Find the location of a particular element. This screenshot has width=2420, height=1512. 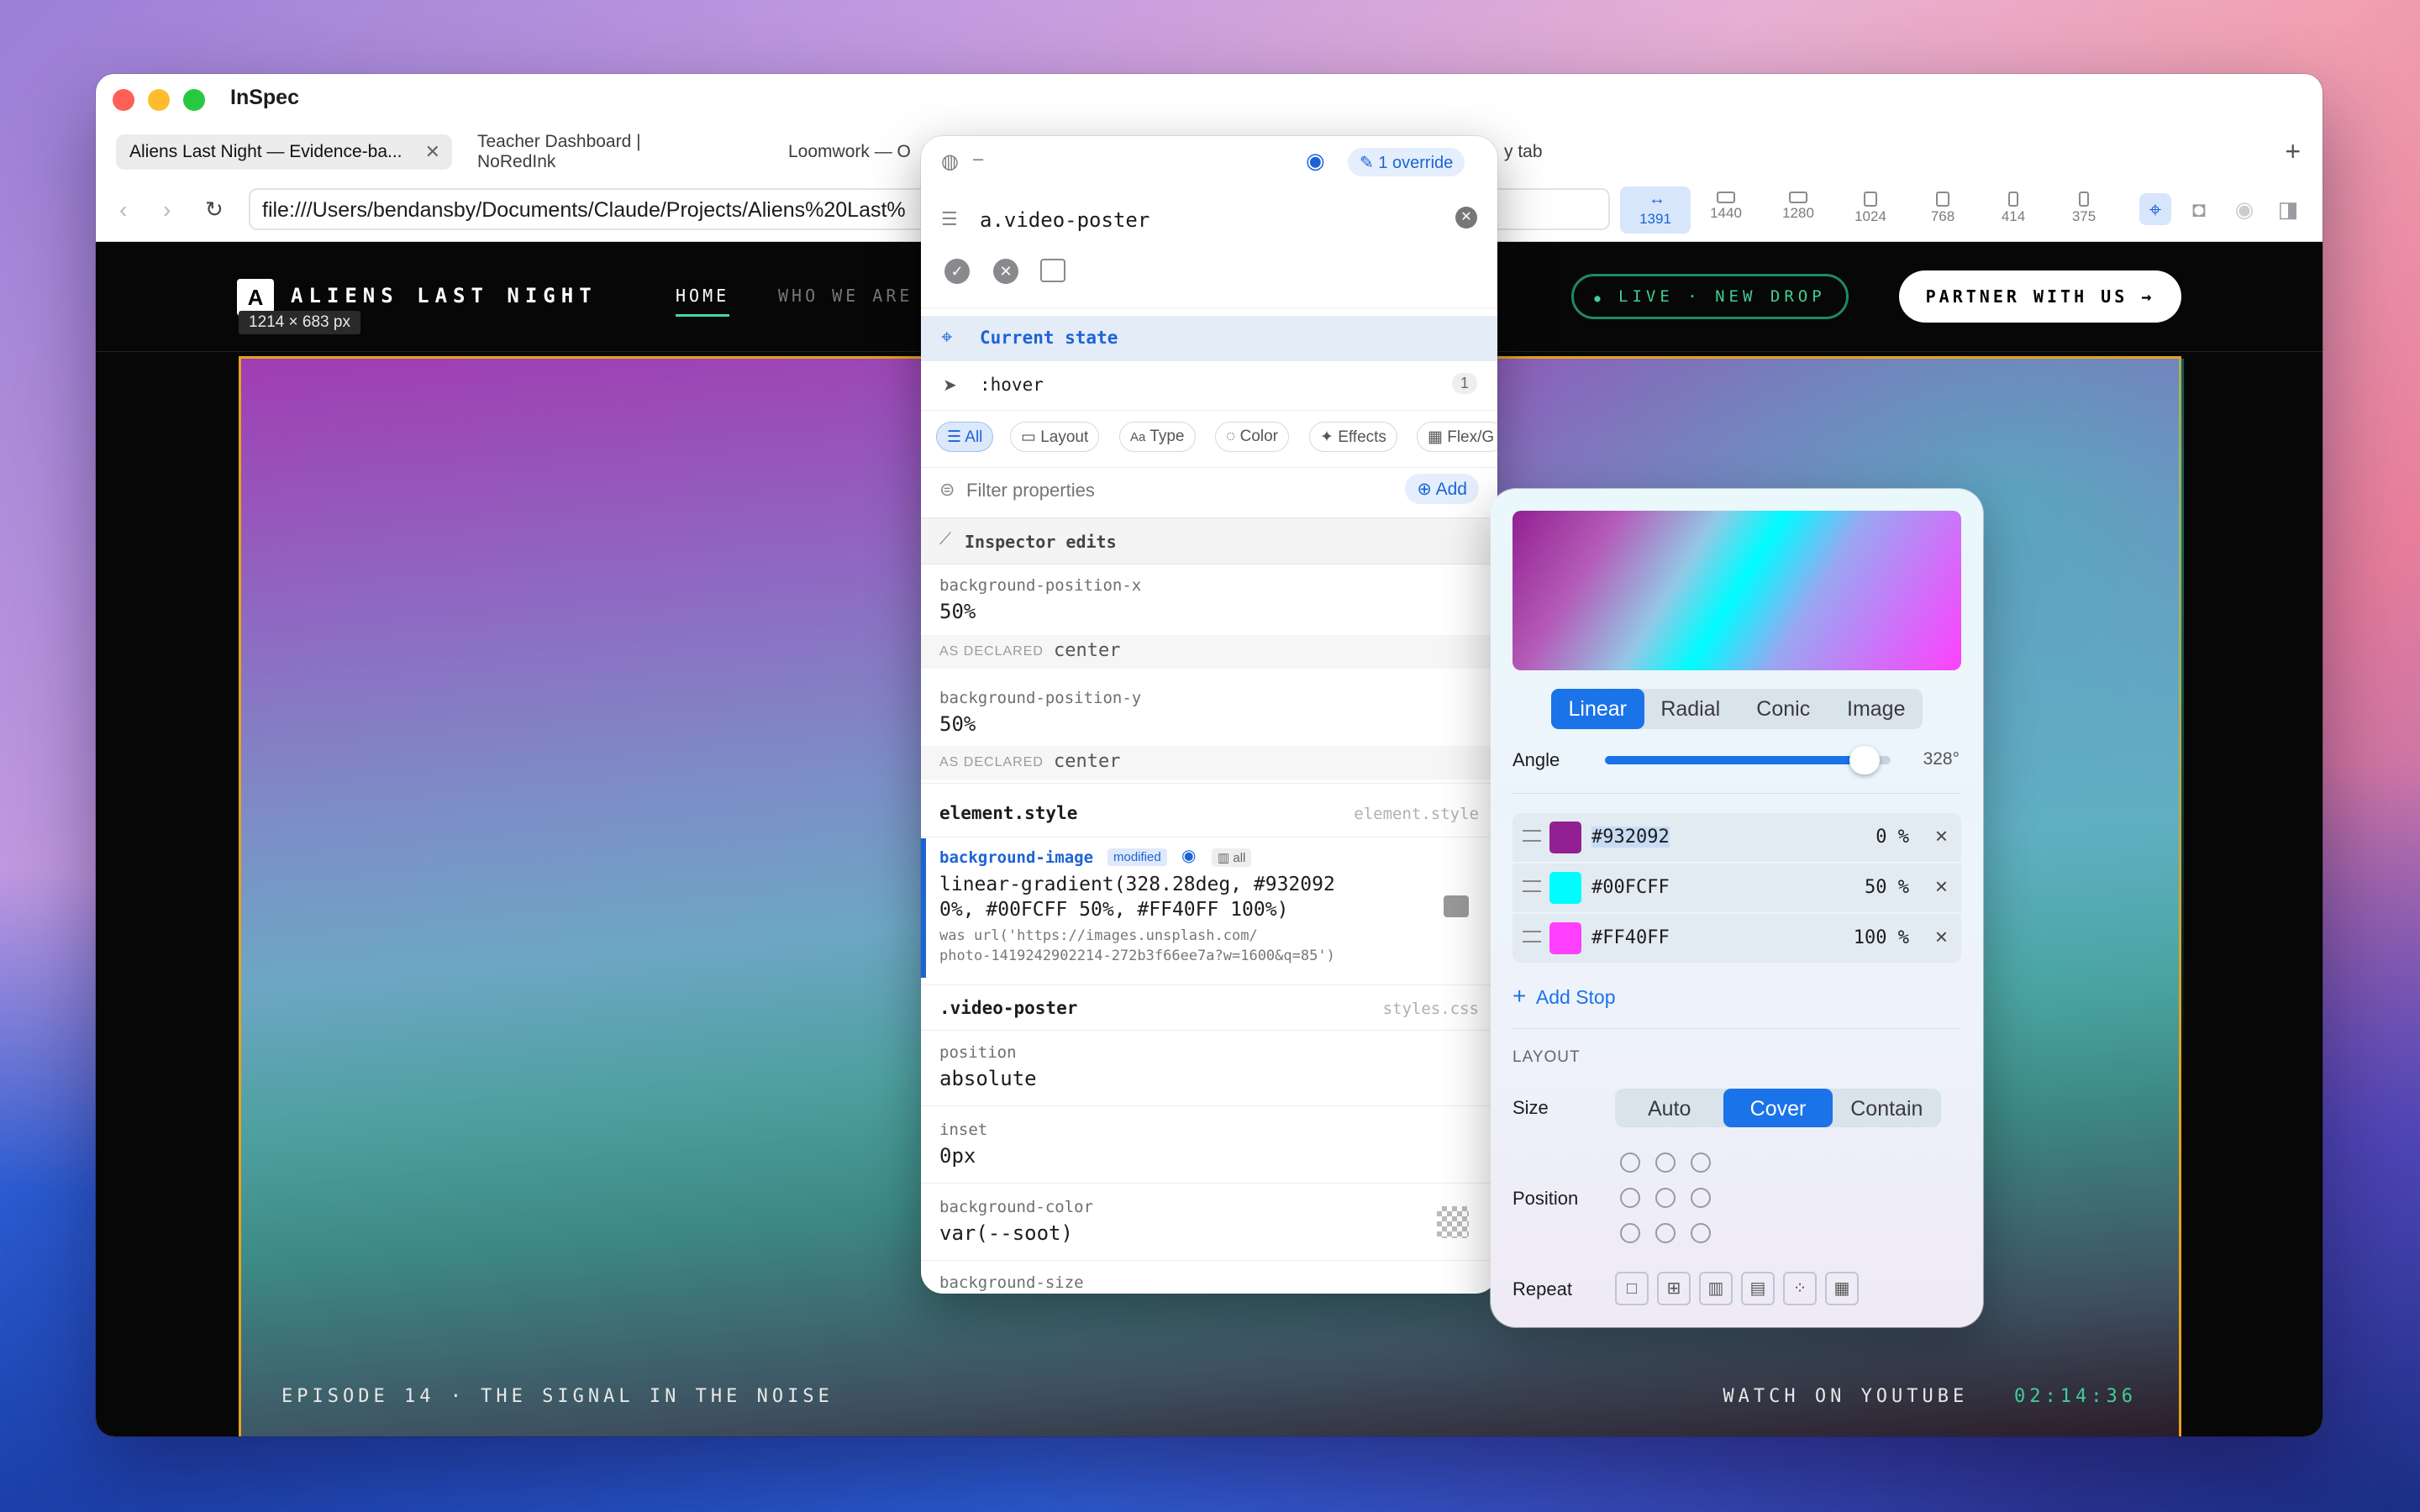

stop-hex: #00FCFF is located at coordinates (1630, 887).